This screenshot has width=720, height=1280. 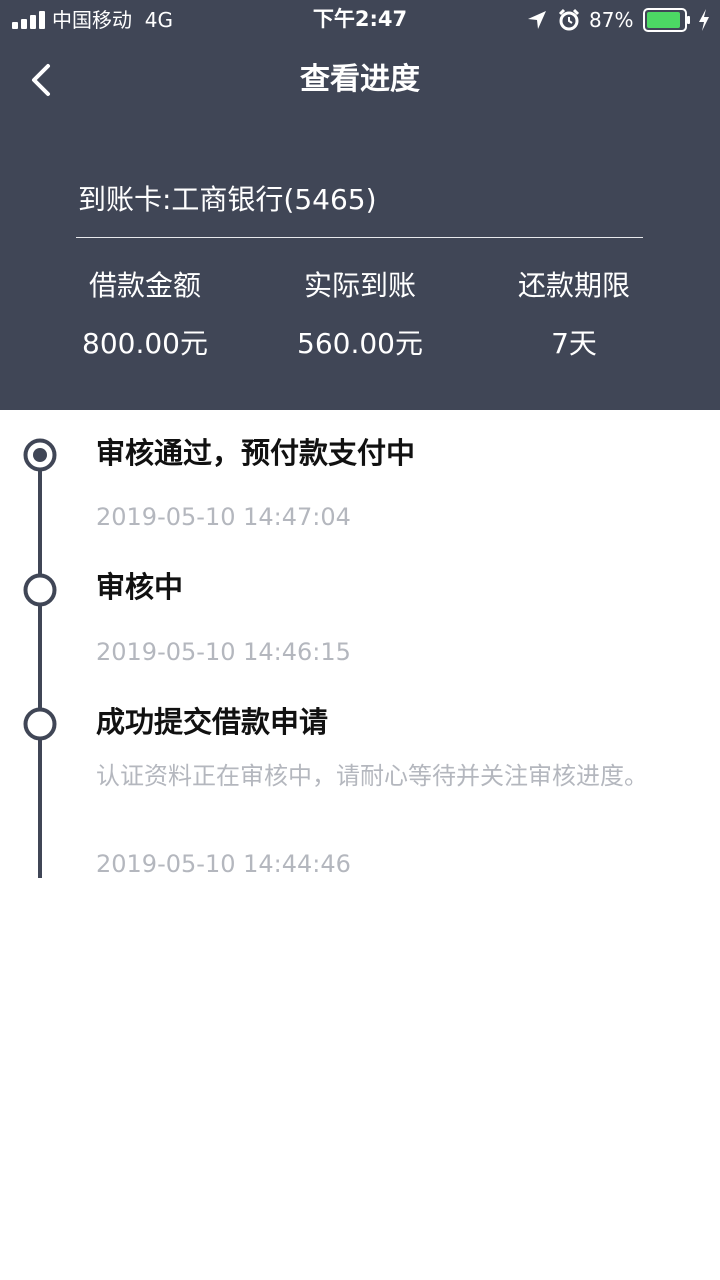 I want to click on battery-icon, so click(x=666, y=20).